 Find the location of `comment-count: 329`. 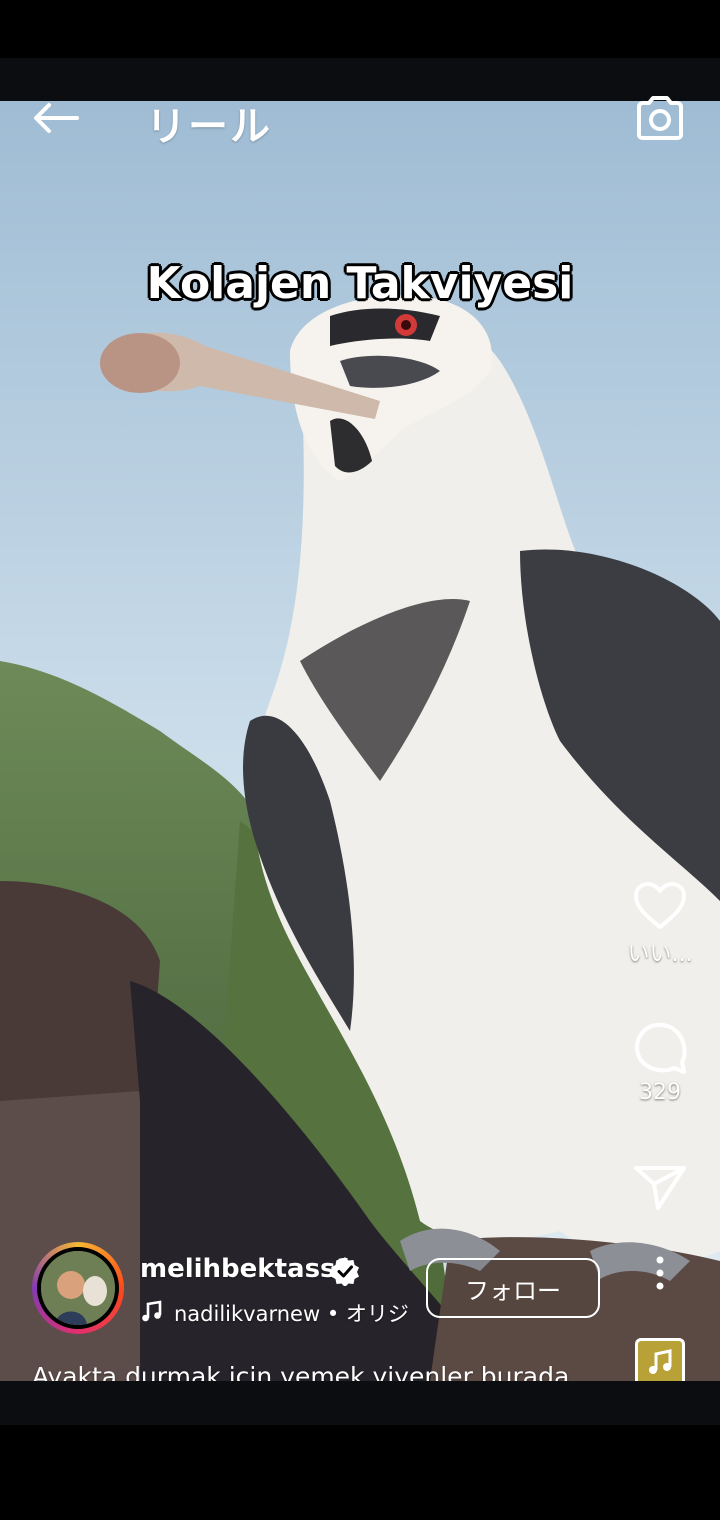

comment-count: 329 is located at coordinates (660, 1092).